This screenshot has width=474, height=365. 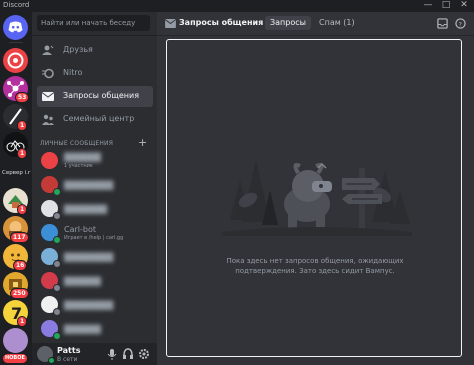 I want to click on microphone-icon, so click(x=112, y=354).